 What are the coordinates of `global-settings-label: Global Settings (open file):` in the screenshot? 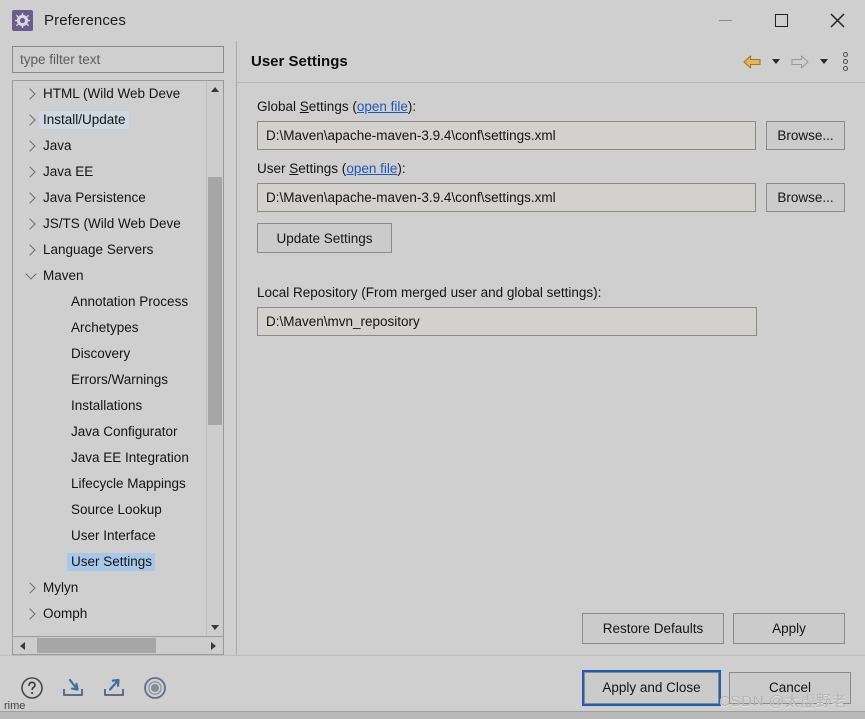 It's located at (551, 106).